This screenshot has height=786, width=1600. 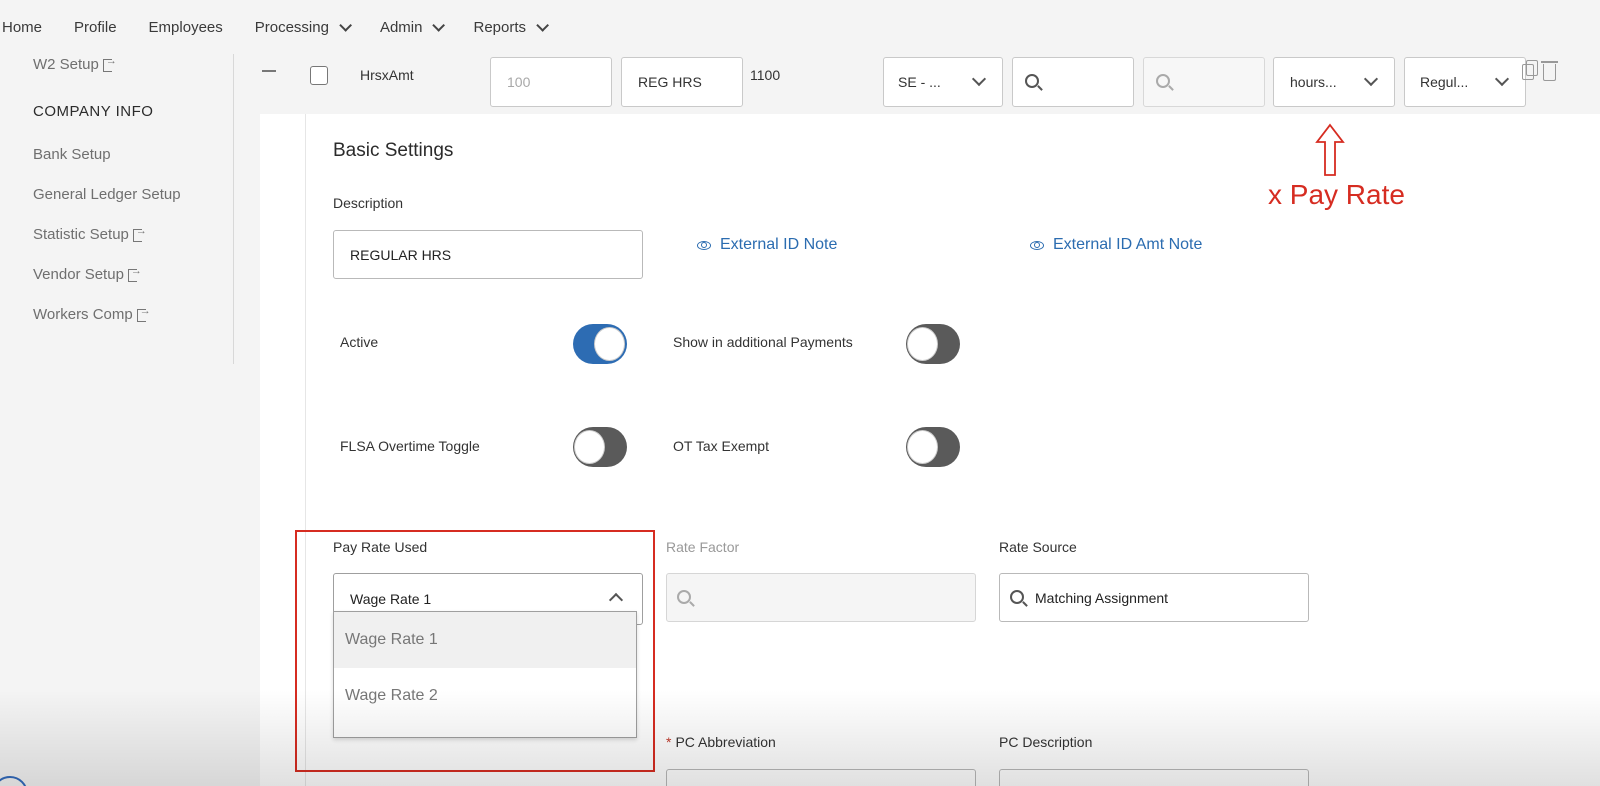 I want to click on collapse-icon, so click(x=269, y=71).